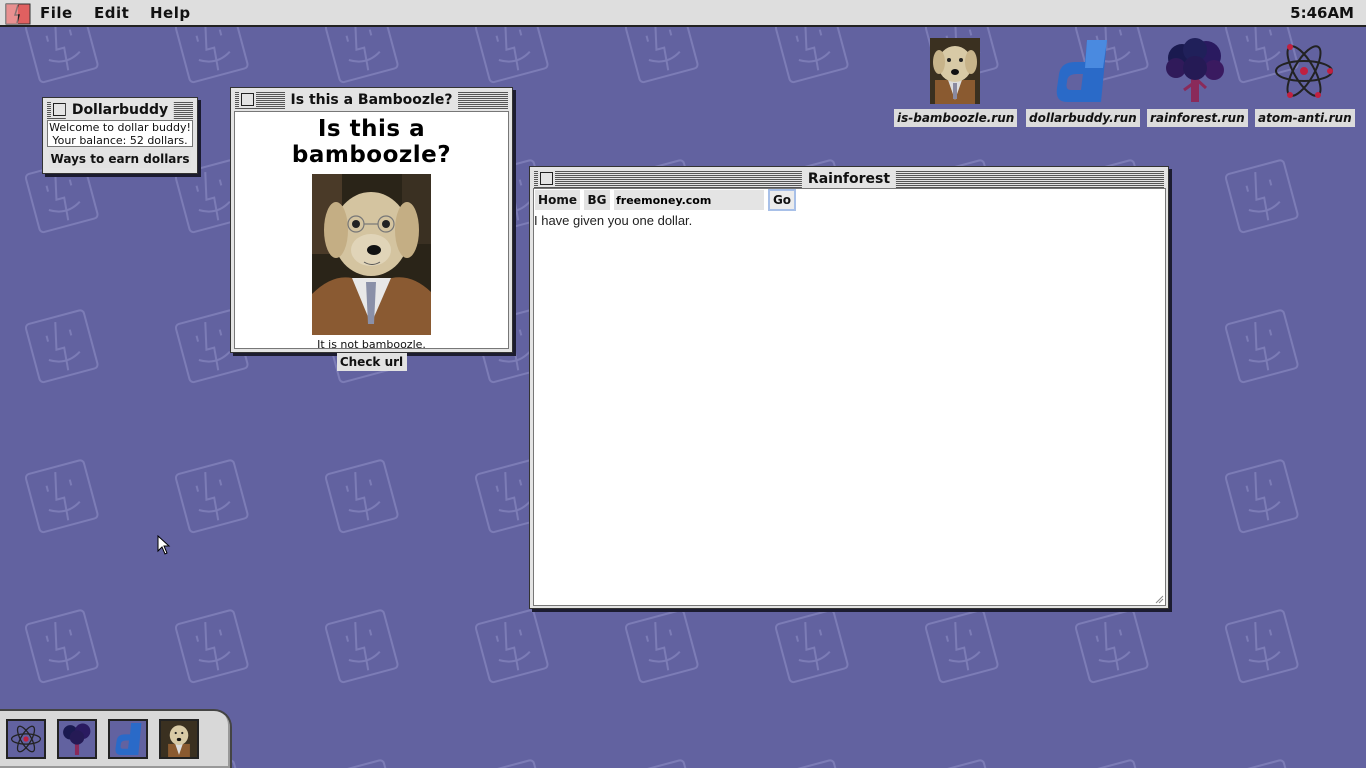 The image size is (1366, 768). I want to click on desktop-icon-label: atom-anti.run, so click(1305, 118).